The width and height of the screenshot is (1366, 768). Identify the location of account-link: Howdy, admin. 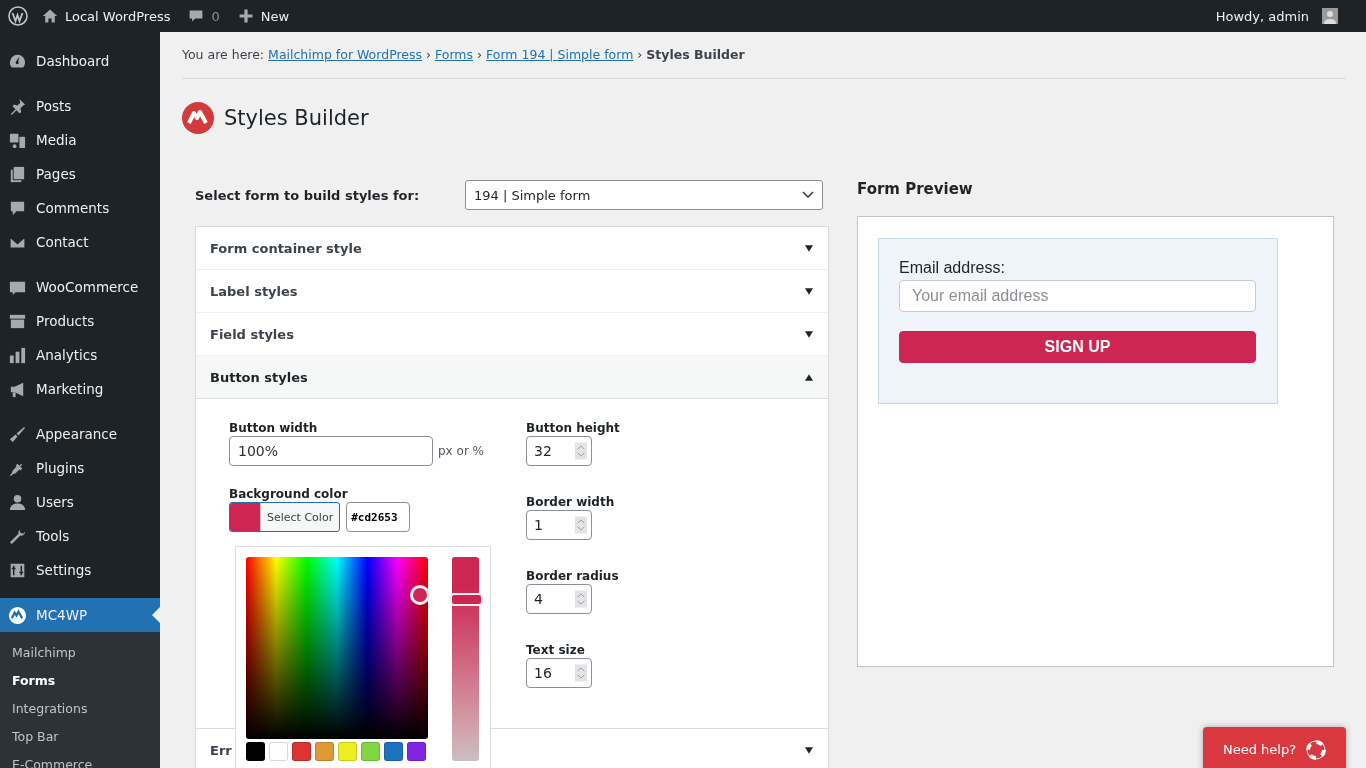
(1276, 16).